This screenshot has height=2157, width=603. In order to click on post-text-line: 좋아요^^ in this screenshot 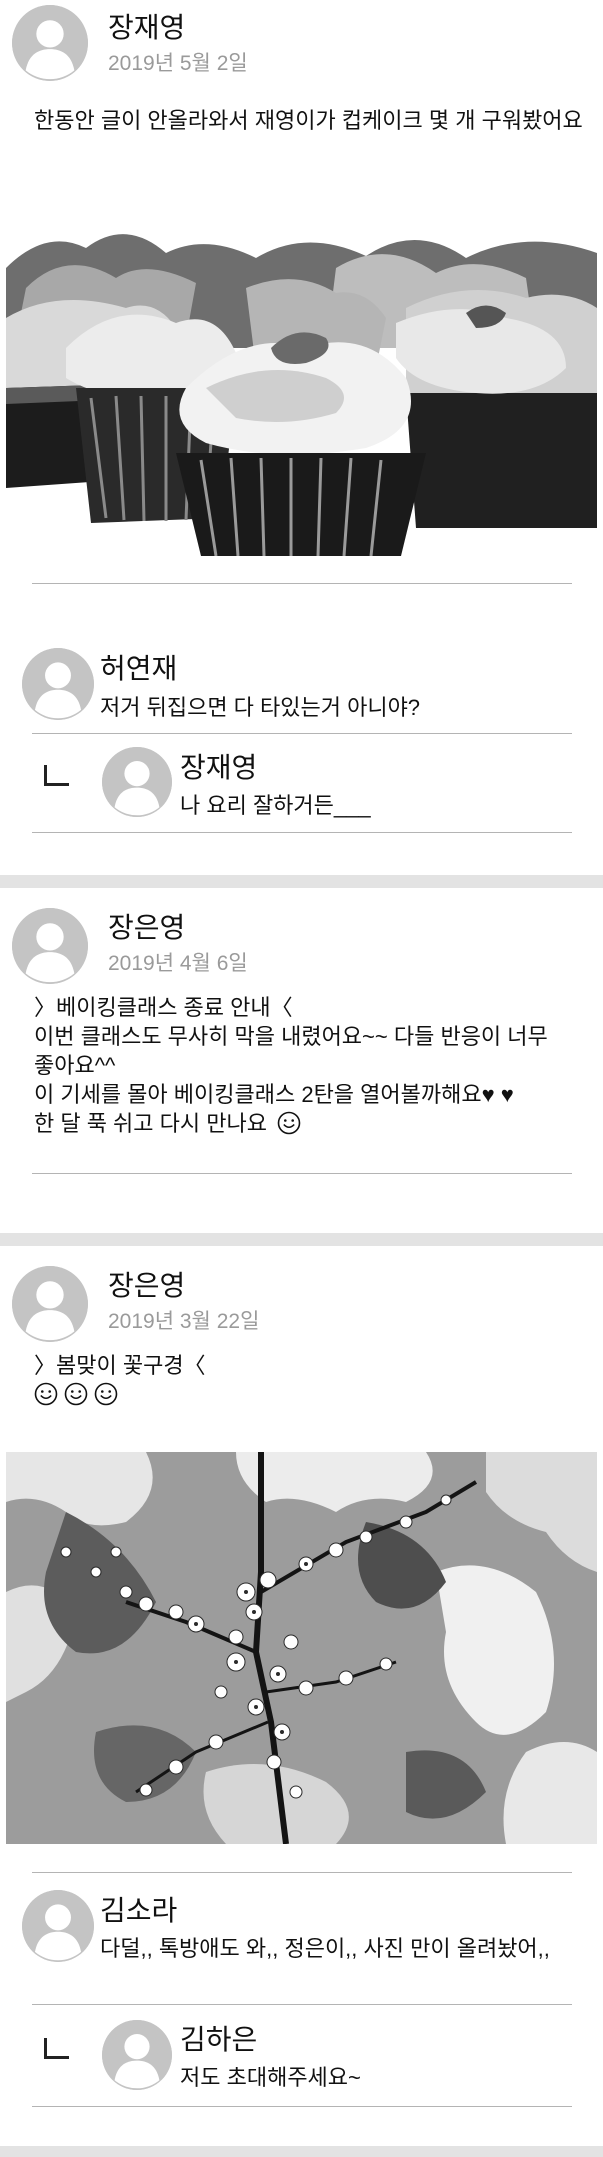, I will do `click(75, 1065)`.